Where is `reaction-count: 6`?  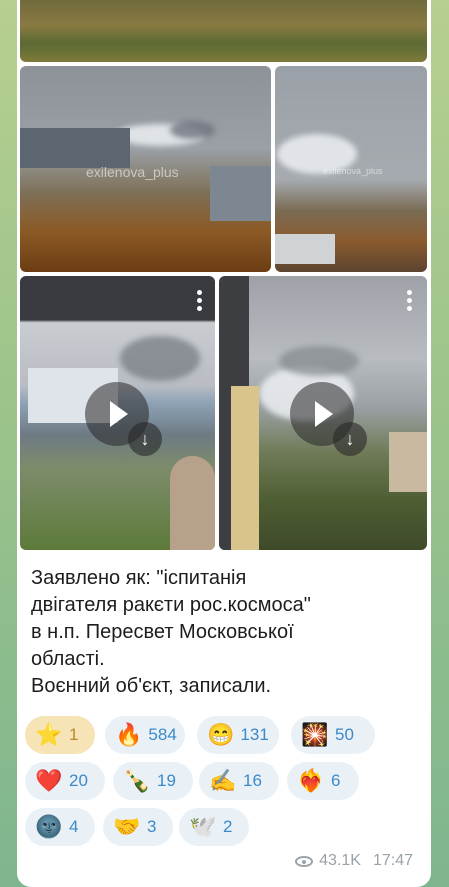 reaction-count: 6 is located at coordinates (336, 780).